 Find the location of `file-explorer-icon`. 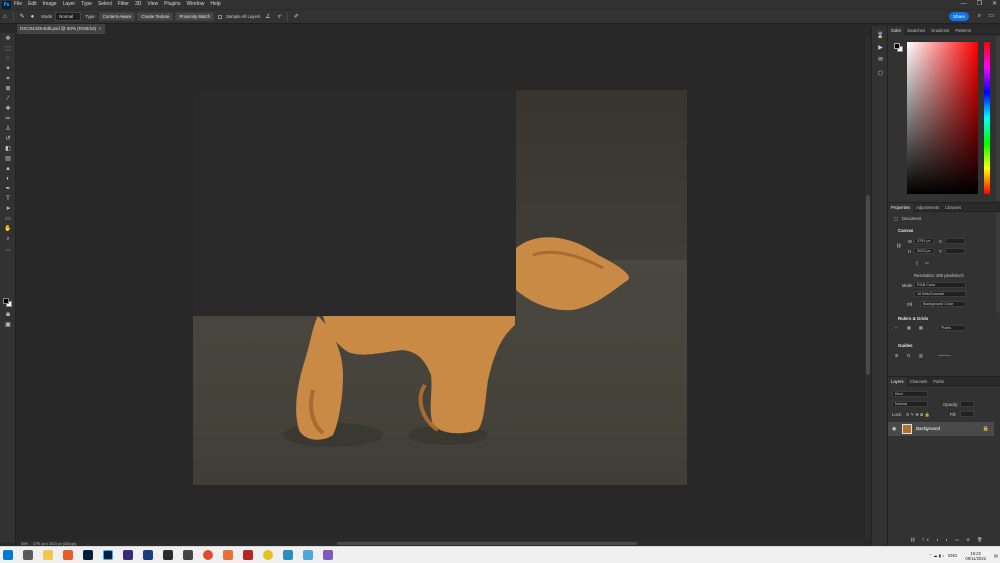

file-explorer-icon is located at coordinates (48, 555).